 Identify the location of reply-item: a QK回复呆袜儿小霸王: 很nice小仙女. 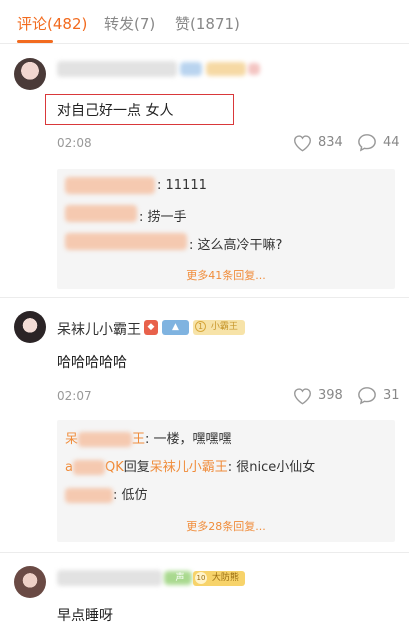
(190, 465).